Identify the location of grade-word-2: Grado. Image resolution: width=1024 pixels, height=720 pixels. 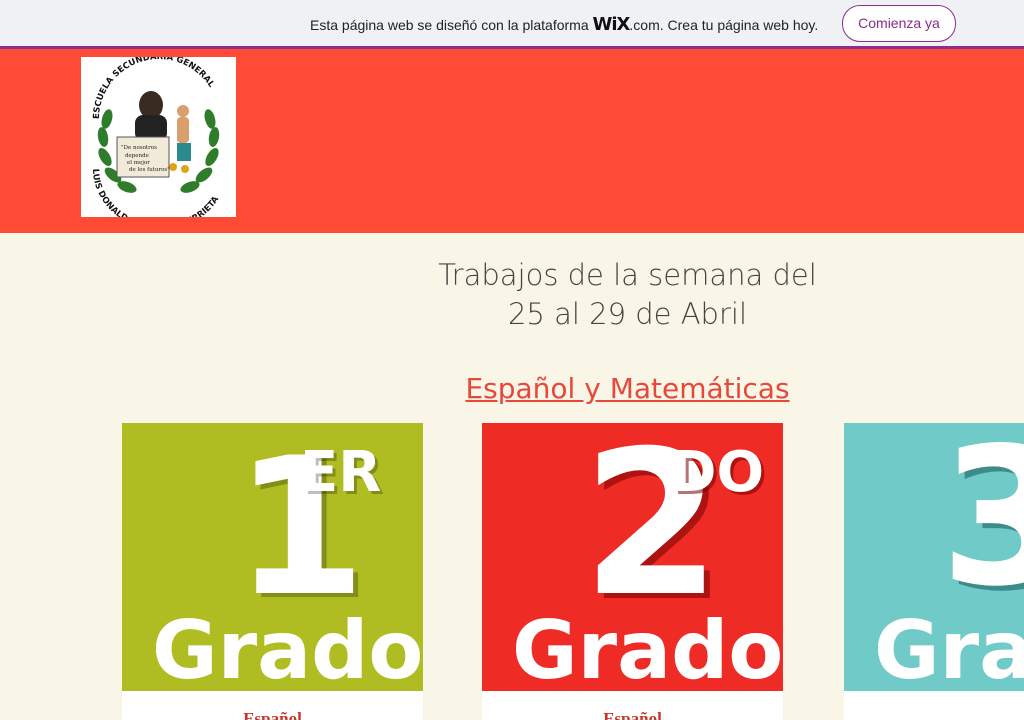
(647, 647).